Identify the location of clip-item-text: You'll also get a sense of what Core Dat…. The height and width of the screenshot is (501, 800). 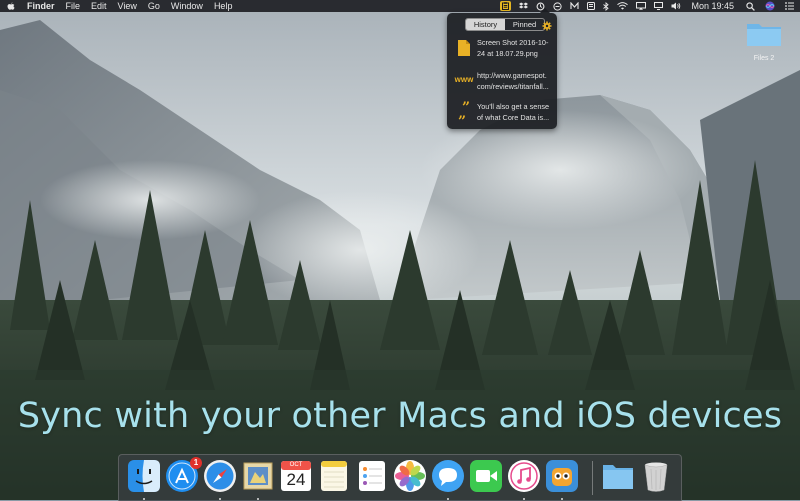
(513, 112).